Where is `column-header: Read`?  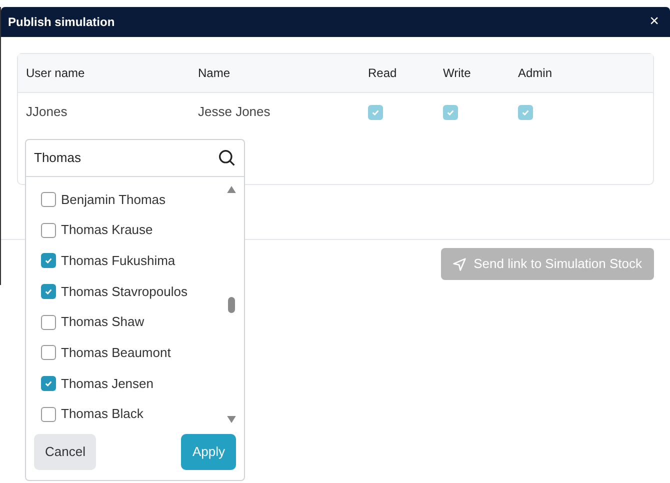 column-header: Read is located at coordinates (383, 73).